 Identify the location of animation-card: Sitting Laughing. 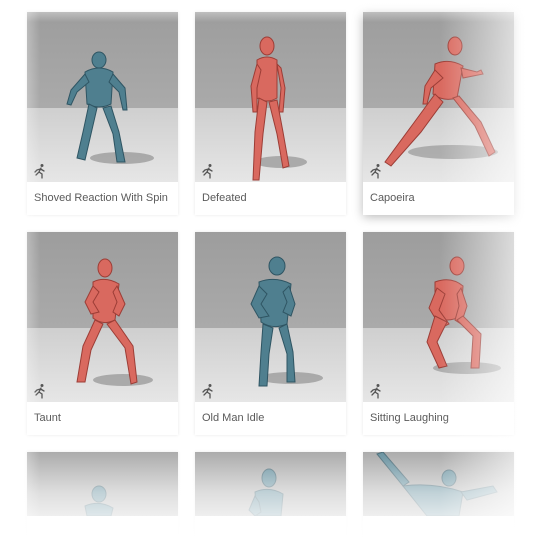
(438, 333).